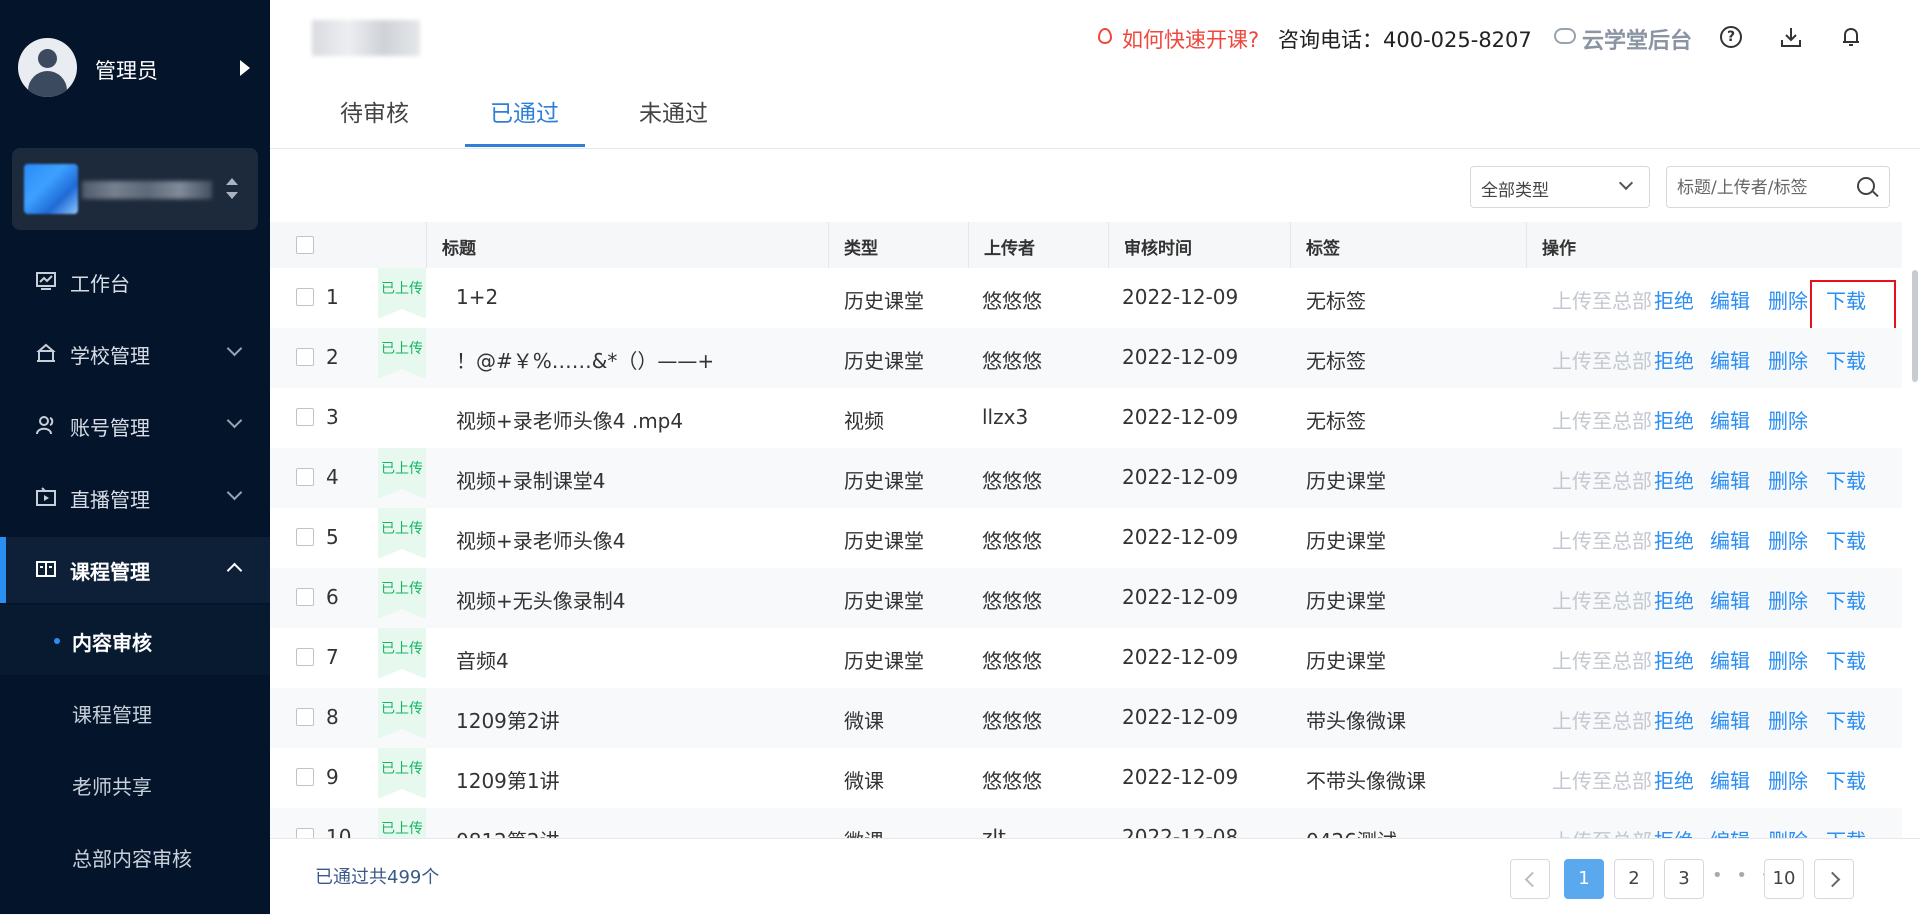 This screenshot has height=915, width=1920. What do you see at coordinates (305, 245) in the screenshot?
I see `select-all-checkbox` at bounding box center [305, 245].